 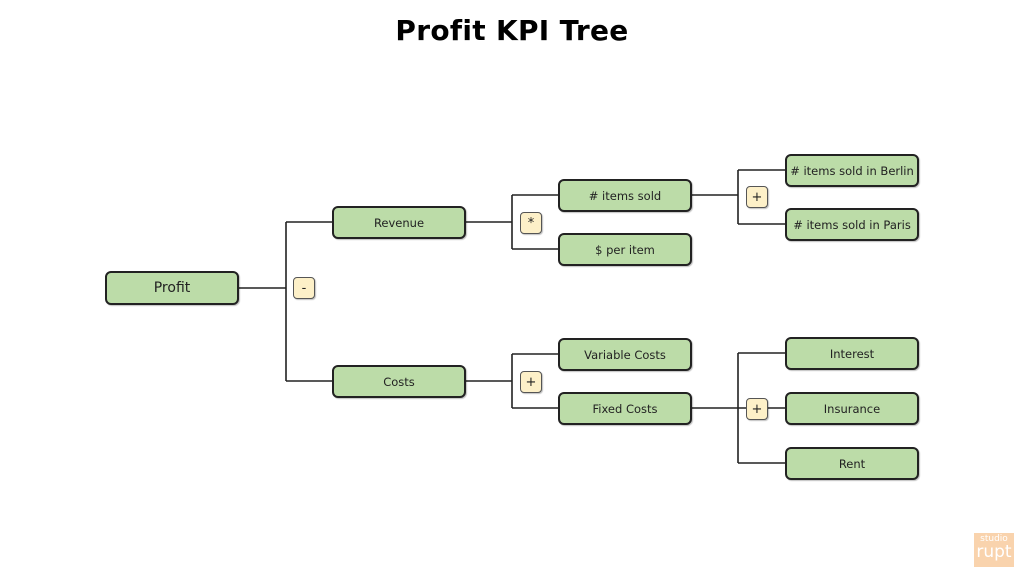 I want to click on connector-profit, so click(x=285, y=301).